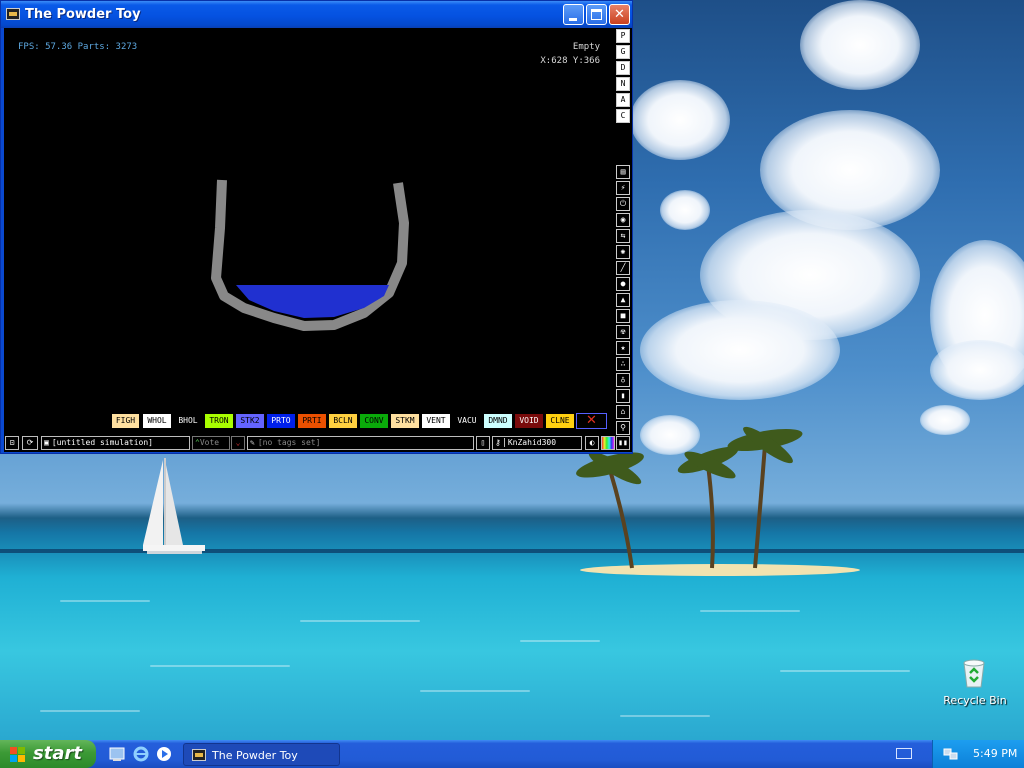 This screenshot has width=1024, height=768. Describe the element at coordinates (623, 220) in the screenshot. I see `sensors-icon: ◉` at that location.